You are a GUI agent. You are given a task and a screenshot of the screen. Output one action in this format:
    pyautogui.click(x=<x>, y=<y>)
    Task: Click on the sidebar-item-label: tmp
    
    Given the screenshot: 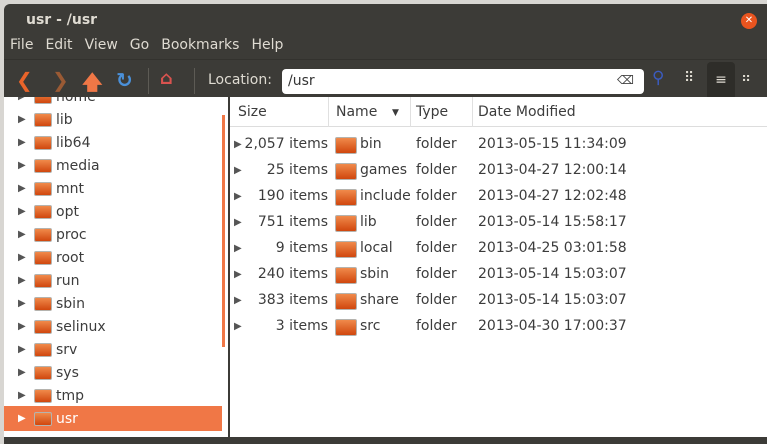 What is the action you would take?
    pyautogui.click(x=70, y=395)
    